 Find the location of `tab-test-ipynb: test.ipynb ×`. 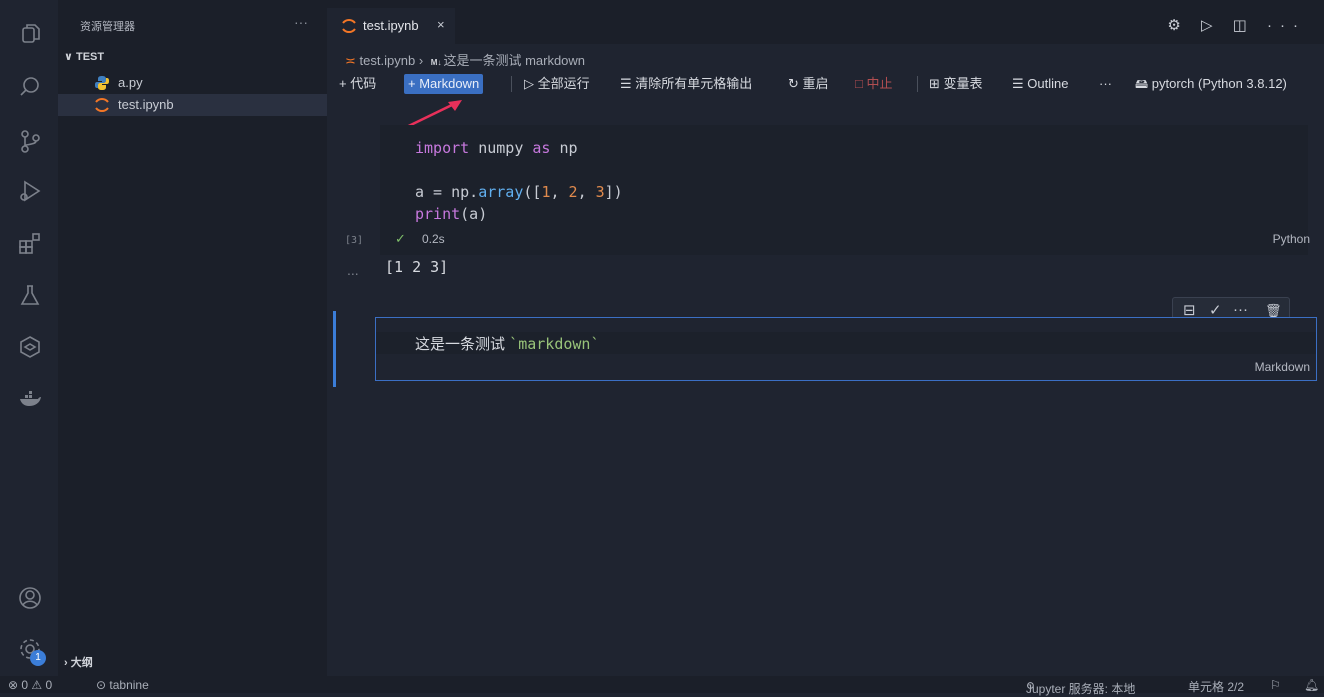

tab-test-ipynb: test.ipynb × is located at coordinates (391, 26).